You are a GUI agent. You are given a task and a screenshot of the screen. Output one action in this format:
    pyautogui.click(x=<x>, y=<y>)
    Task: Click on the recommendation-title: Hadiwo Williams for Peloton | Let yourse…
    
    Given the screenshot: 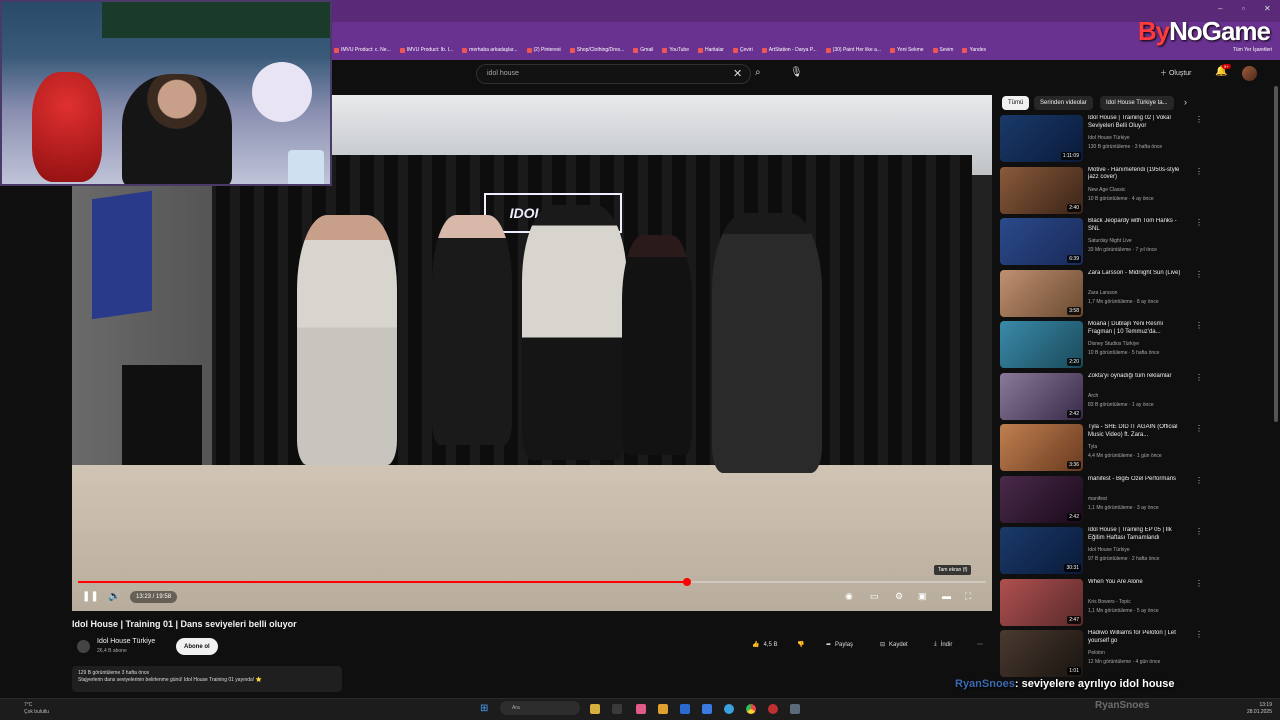 What is the action you would take?
    pyautogui.click(x=1138, y=638)
    